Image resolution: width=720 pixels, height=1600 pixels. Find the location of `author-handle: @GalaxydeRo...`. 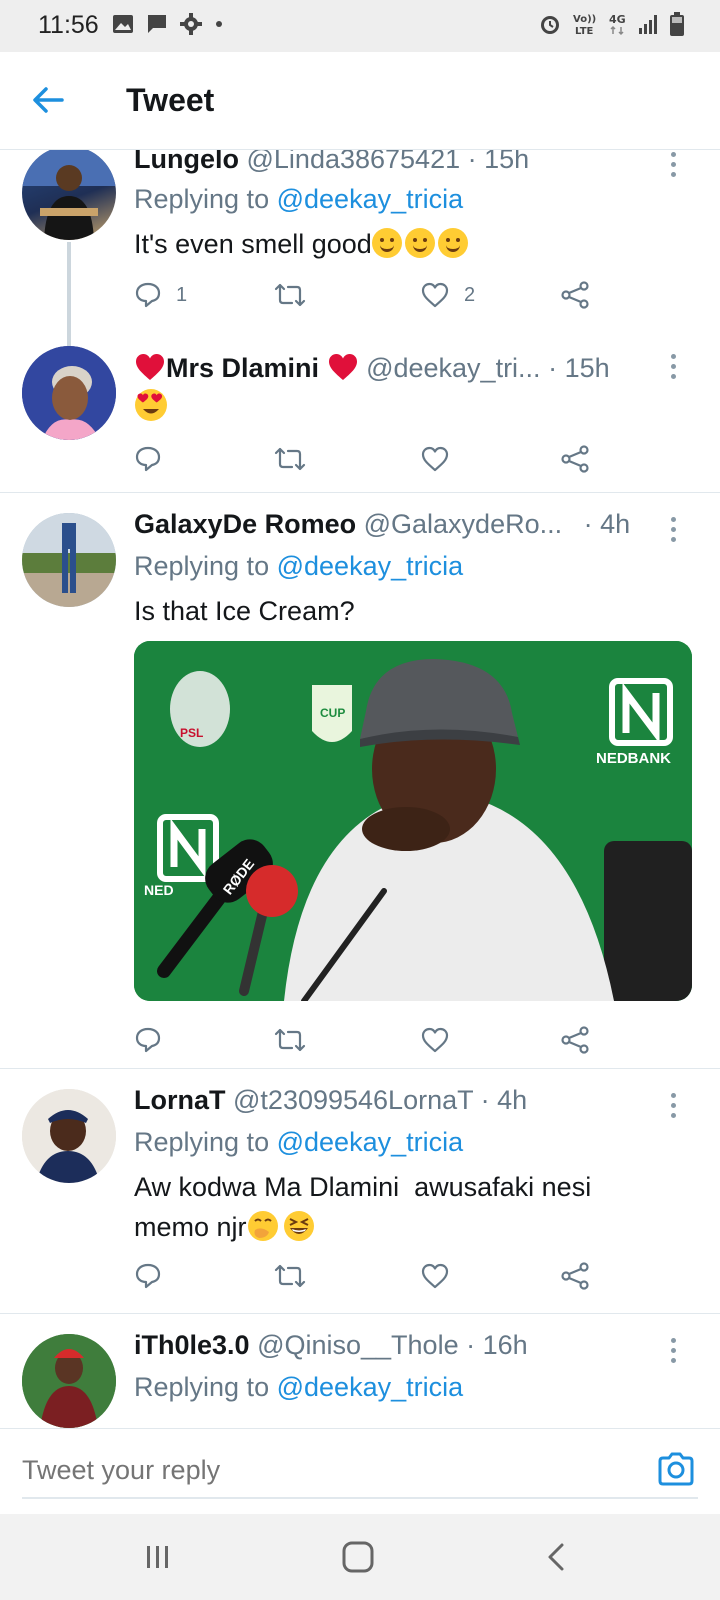

author-handle: @GalaxydeRo... is located at coordinates (463, 524).